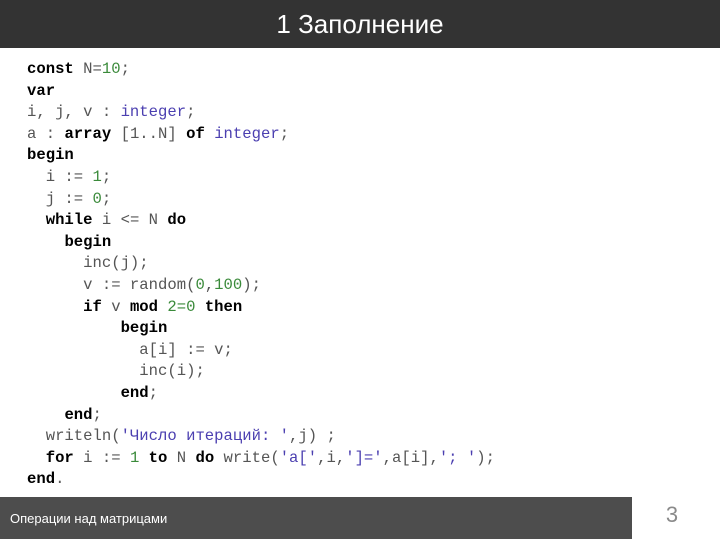 This screenshot has width=720, height=540. I want to click on code-keyword: var, so click(41, 90).